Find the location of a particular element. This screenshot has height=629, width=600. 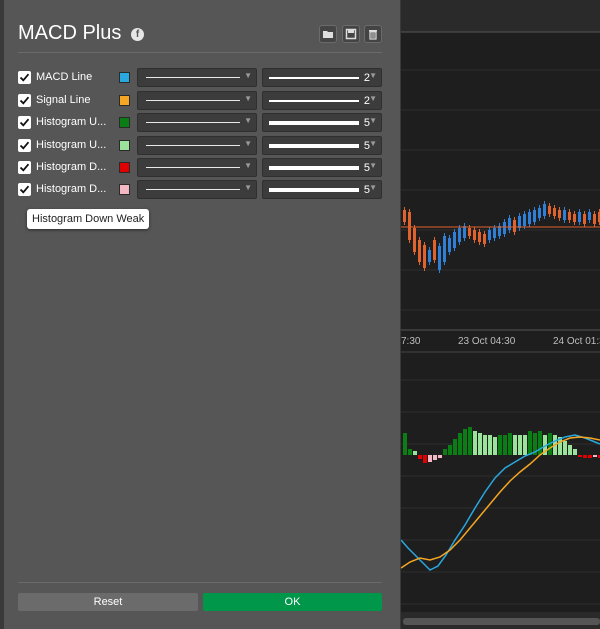

plot-row: MACD Line ▼ 2 ▼ is located at coordinates (201, 78).